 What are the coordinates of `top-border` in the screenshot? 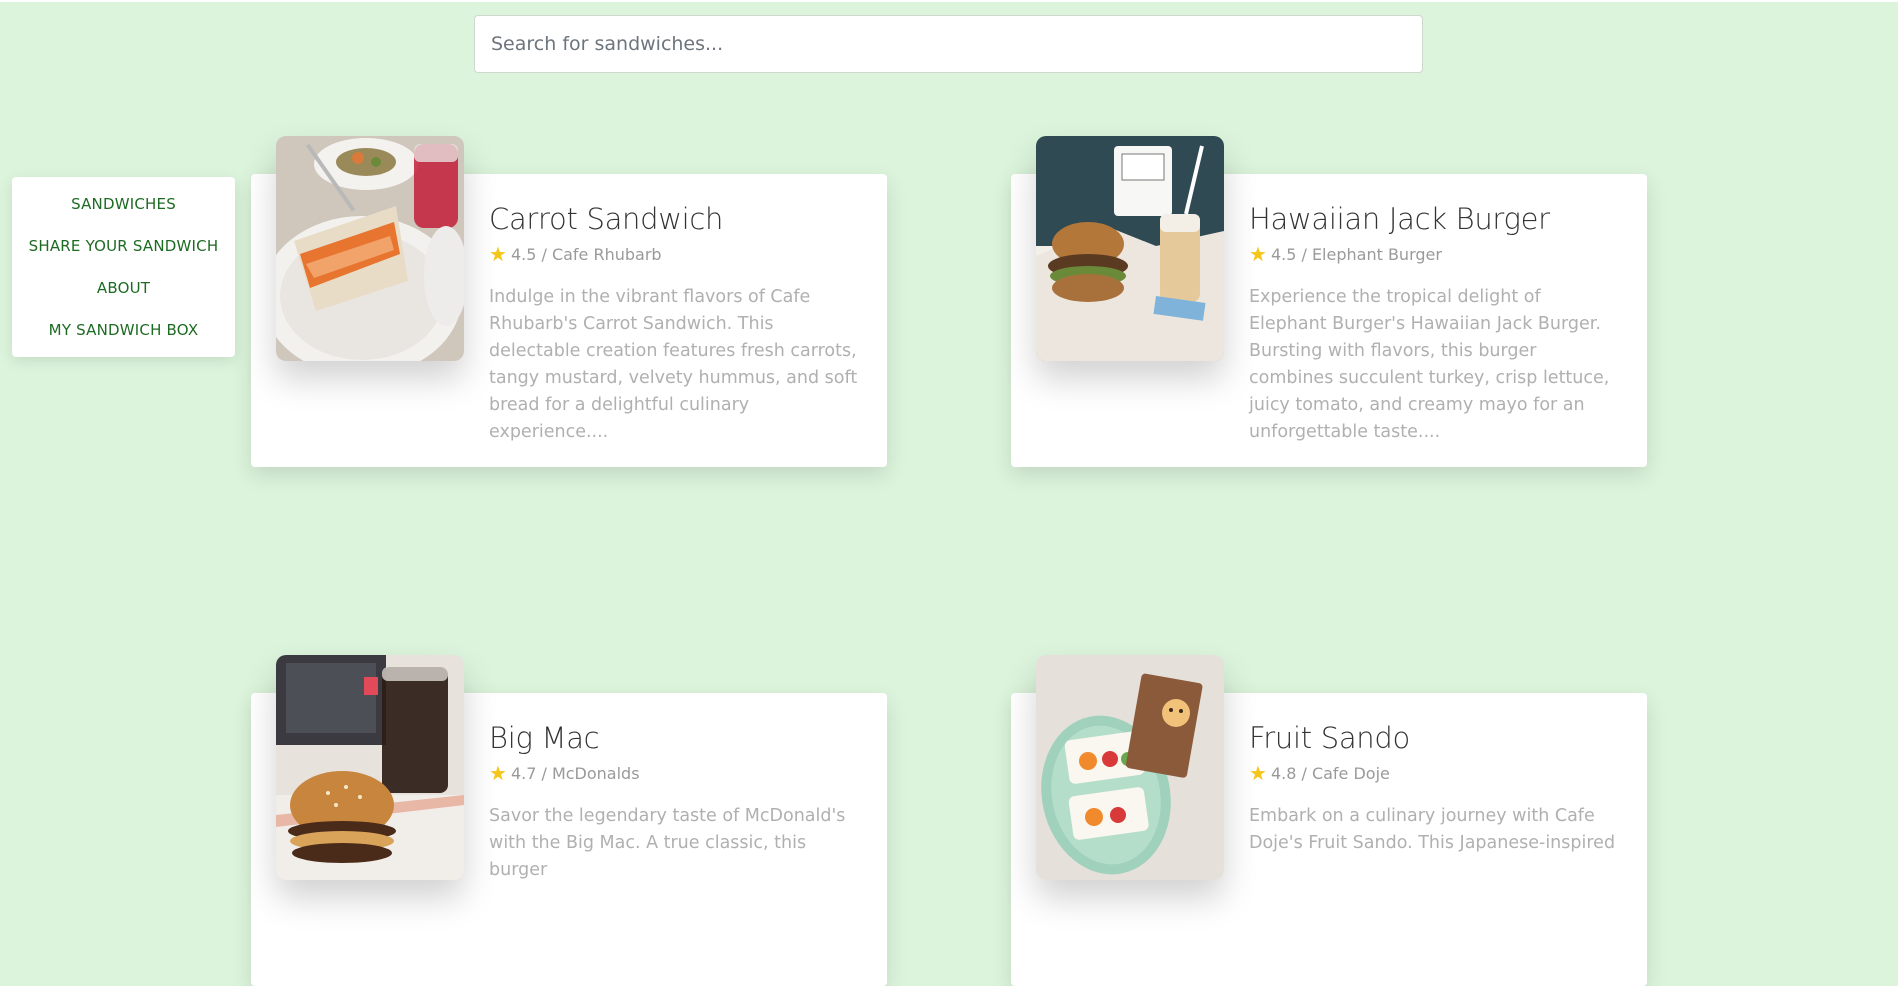 It's located at (949, 1).